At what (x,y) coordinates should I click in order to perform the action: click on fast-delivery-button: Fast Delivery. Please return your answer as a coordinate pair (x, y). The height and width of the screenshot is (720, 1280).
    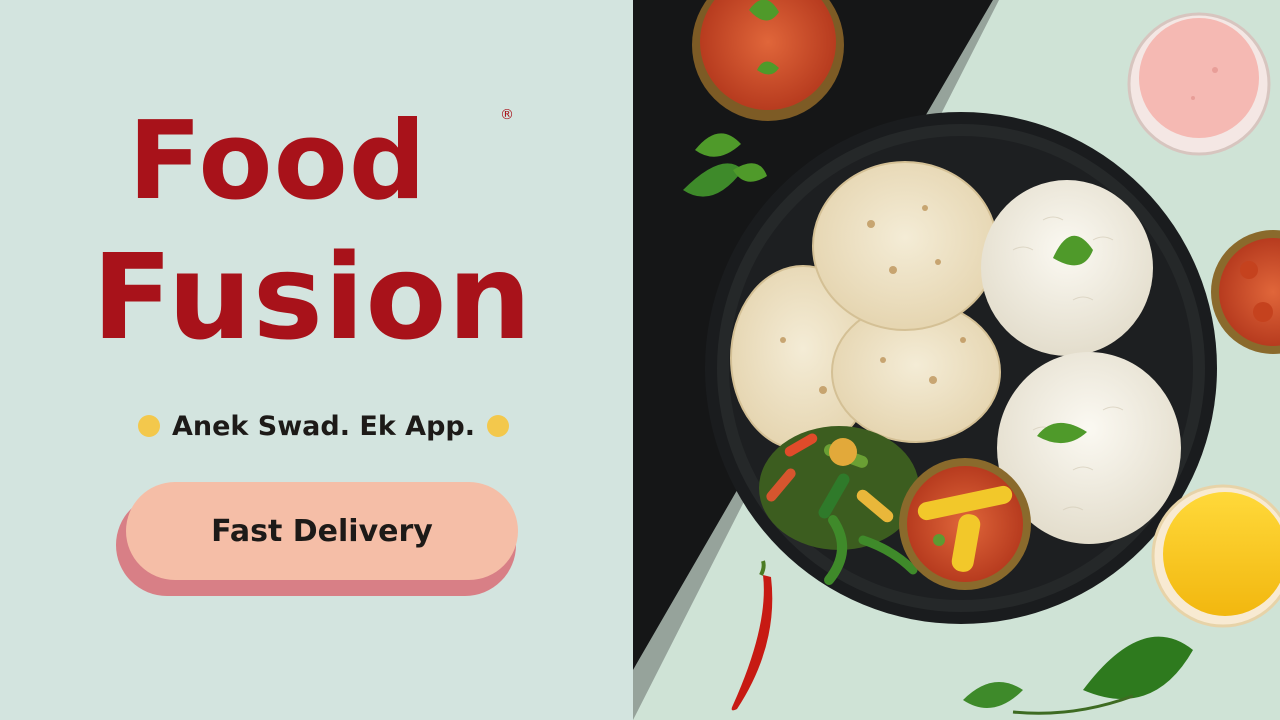
    Looking at the image, I should click on (322, 531).